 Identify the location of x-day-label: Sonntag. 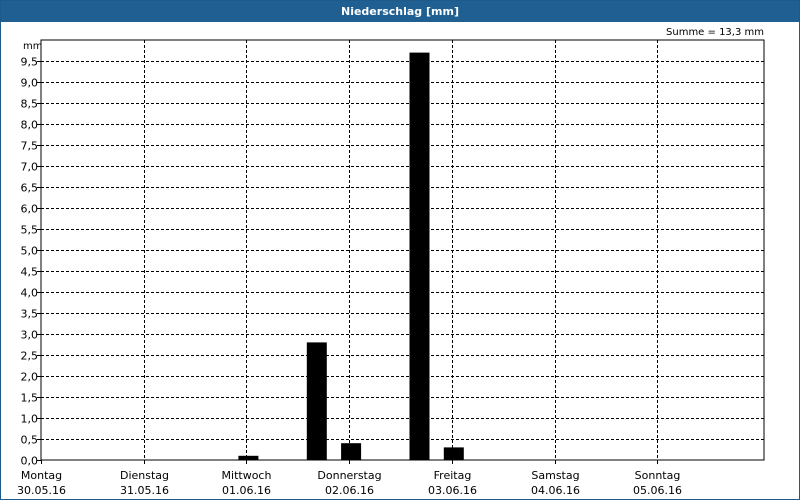
(658, 475).